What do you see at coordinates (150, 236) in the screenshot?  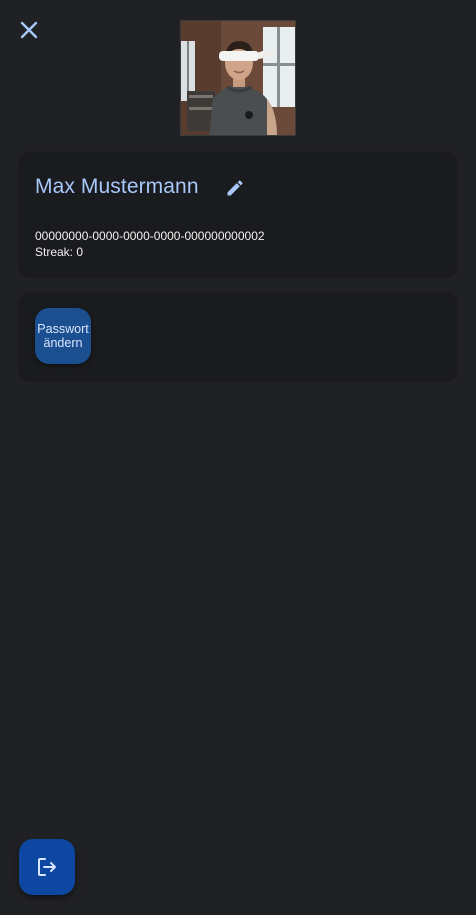 I see `user-id: 00000000-0000-0000-0000-000000000002` at bounding box center [150, 236].